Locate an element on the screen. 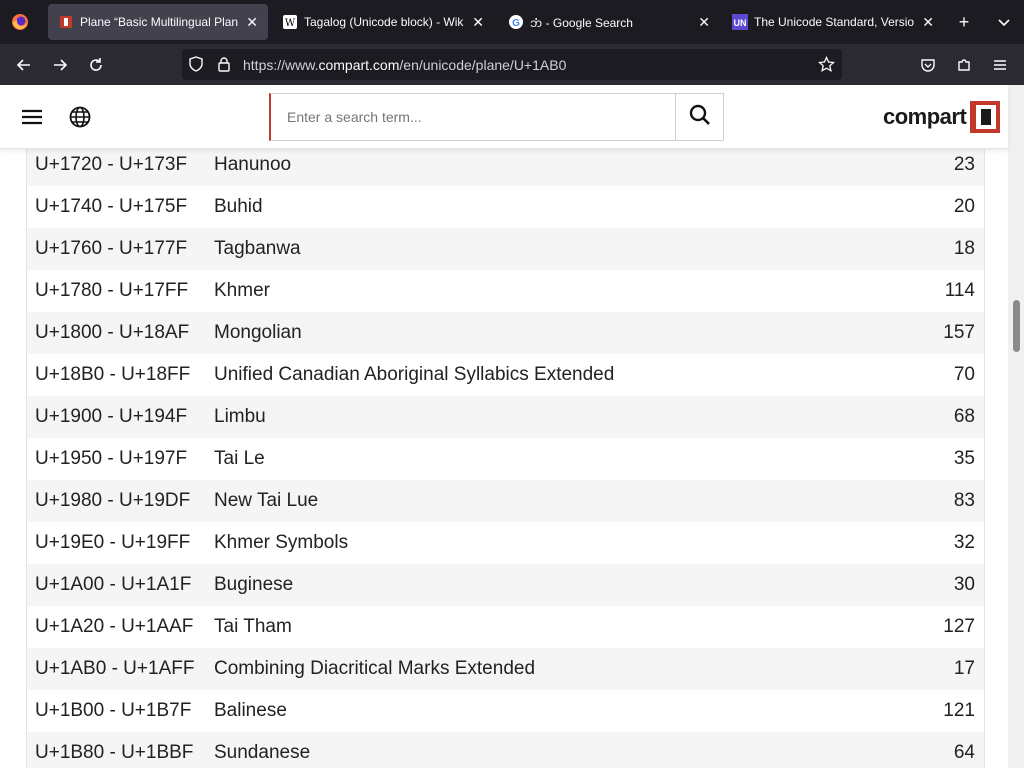  tab-unicode-standard: UN The Unicode Standard, Version ✕ is located at coordinates (833, 22).